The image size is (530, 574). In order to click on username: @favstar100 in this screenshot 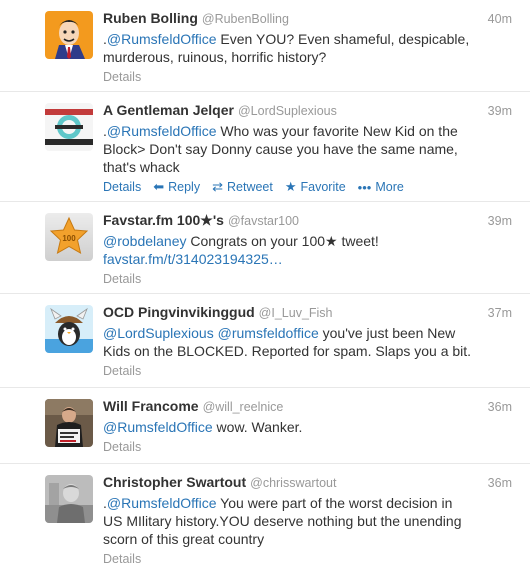, I will do `click(263, 221)`.